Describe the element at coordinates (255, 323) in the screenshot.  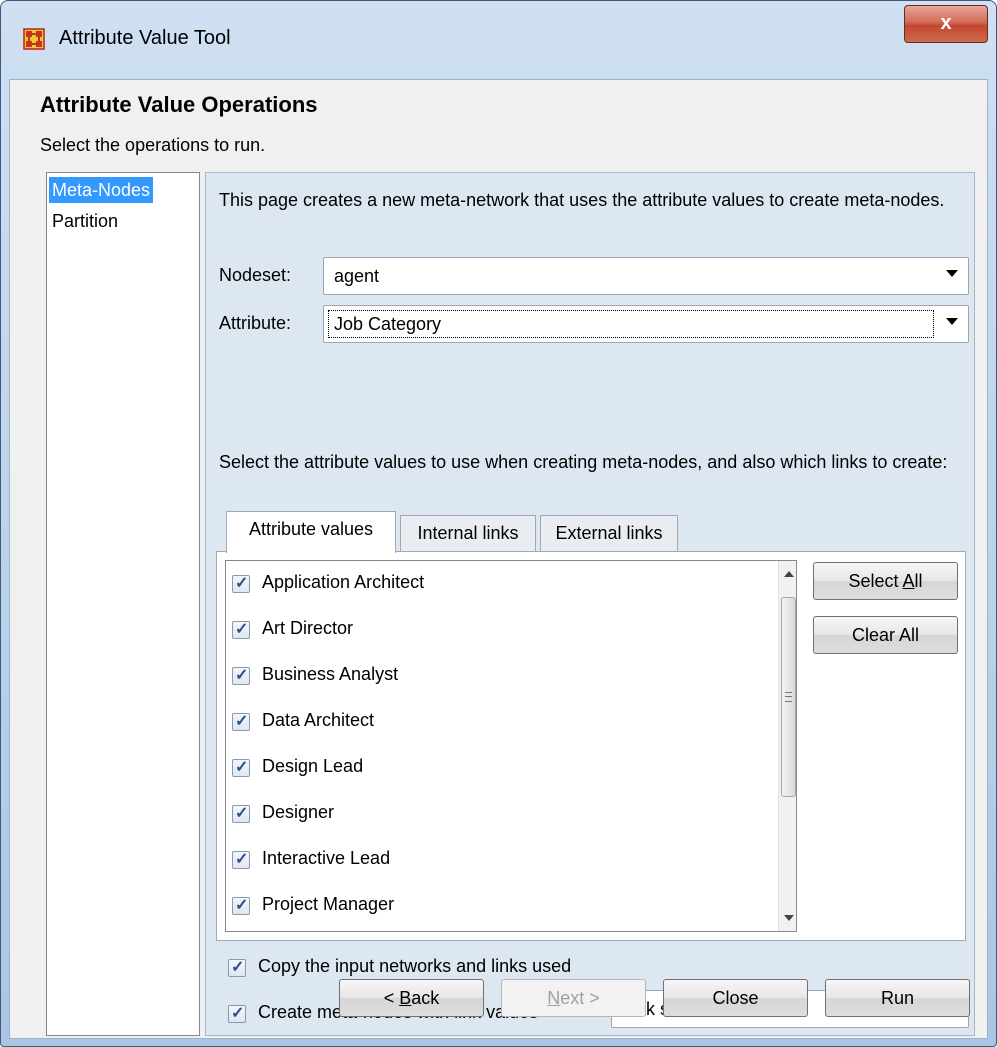
I see `attribute-label: Attribute:` at that location.